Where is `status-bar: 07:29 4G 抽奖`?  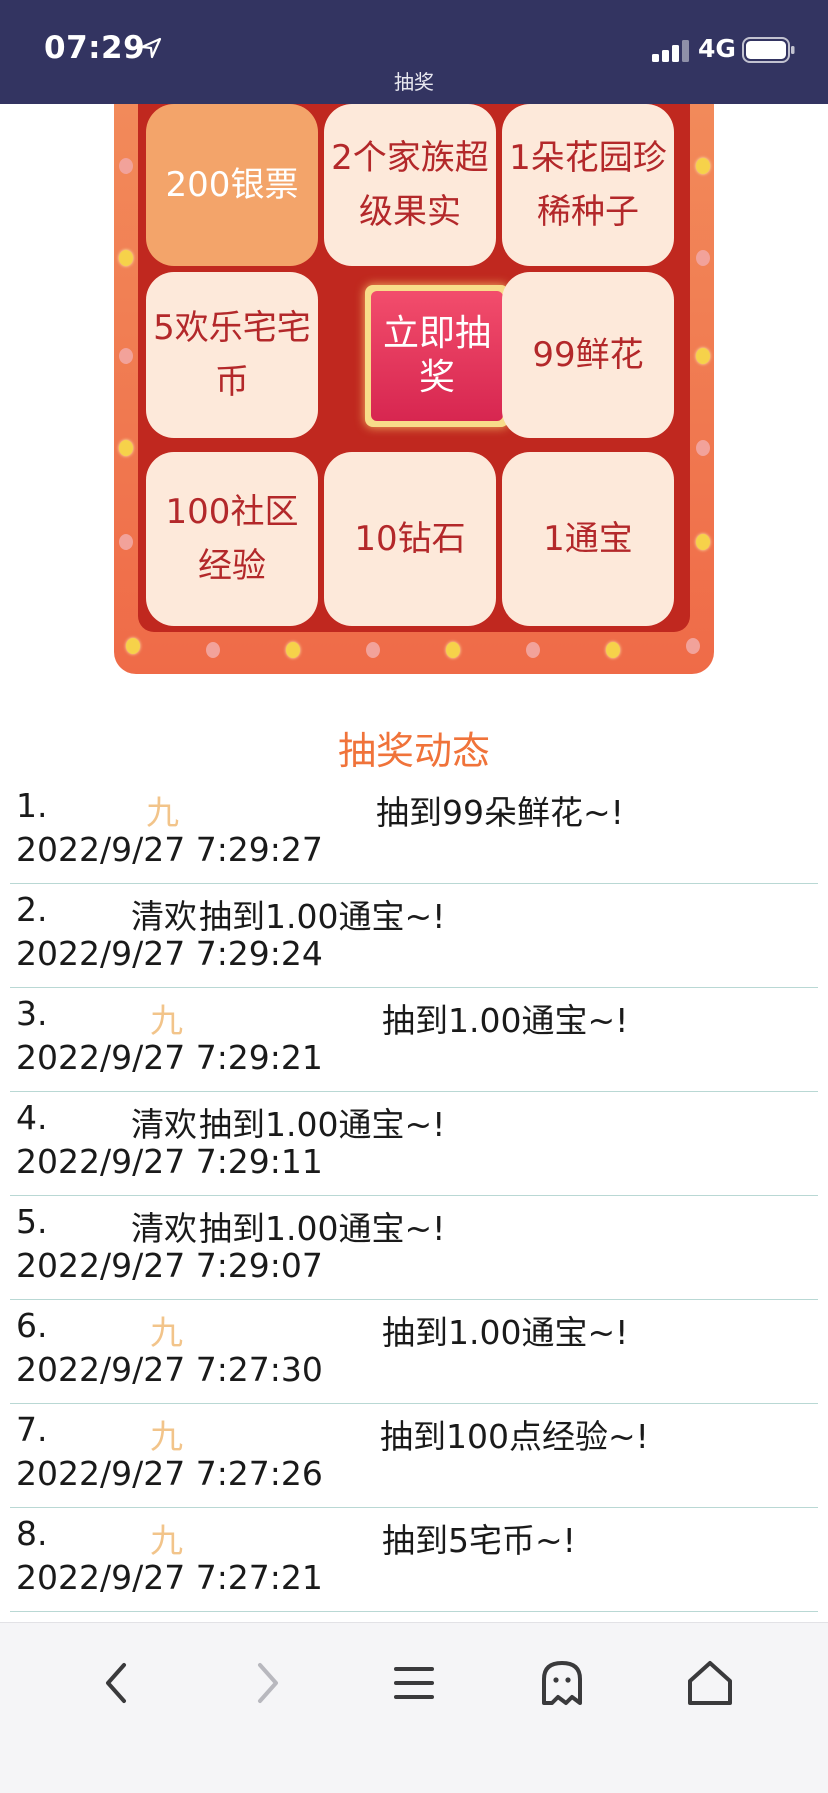 status-bar: 07:29 4G 抽奖 is located at coordinates (414, 52).